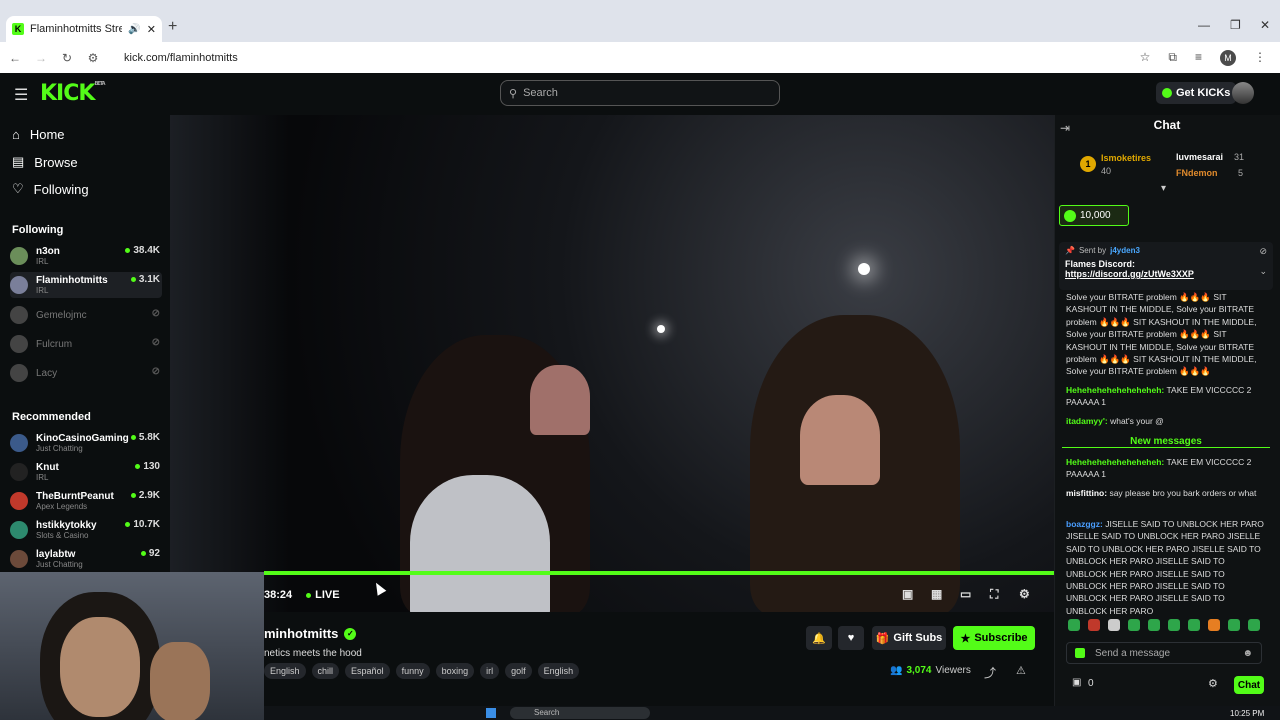 This screenshot has width=1280, height=720. Describe the element at coordinates (994, 638) in the screenshot. I see `subscribe-button: ★ Subscribe` at that location.